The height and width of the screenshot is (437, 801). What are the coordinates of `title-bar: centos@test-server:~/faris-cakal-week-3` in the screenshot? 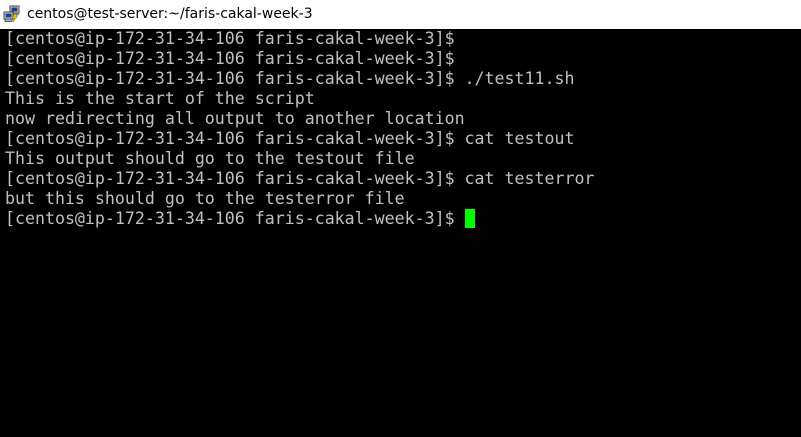 It's located at (400, 14).